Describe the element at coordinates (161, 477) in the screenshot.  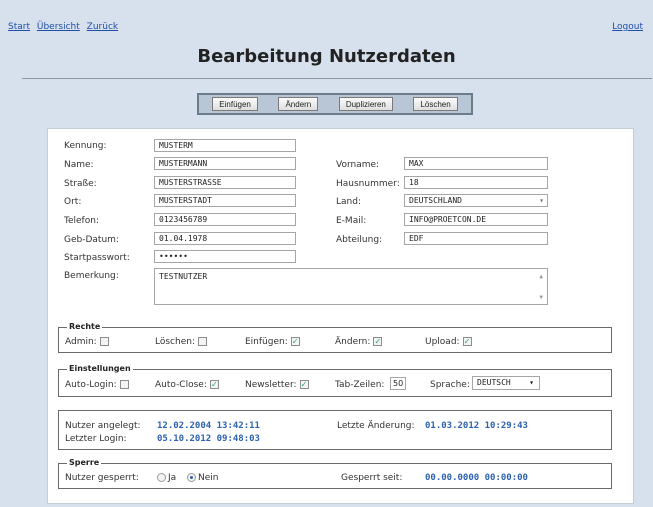
I see `radio-ja` at that location.